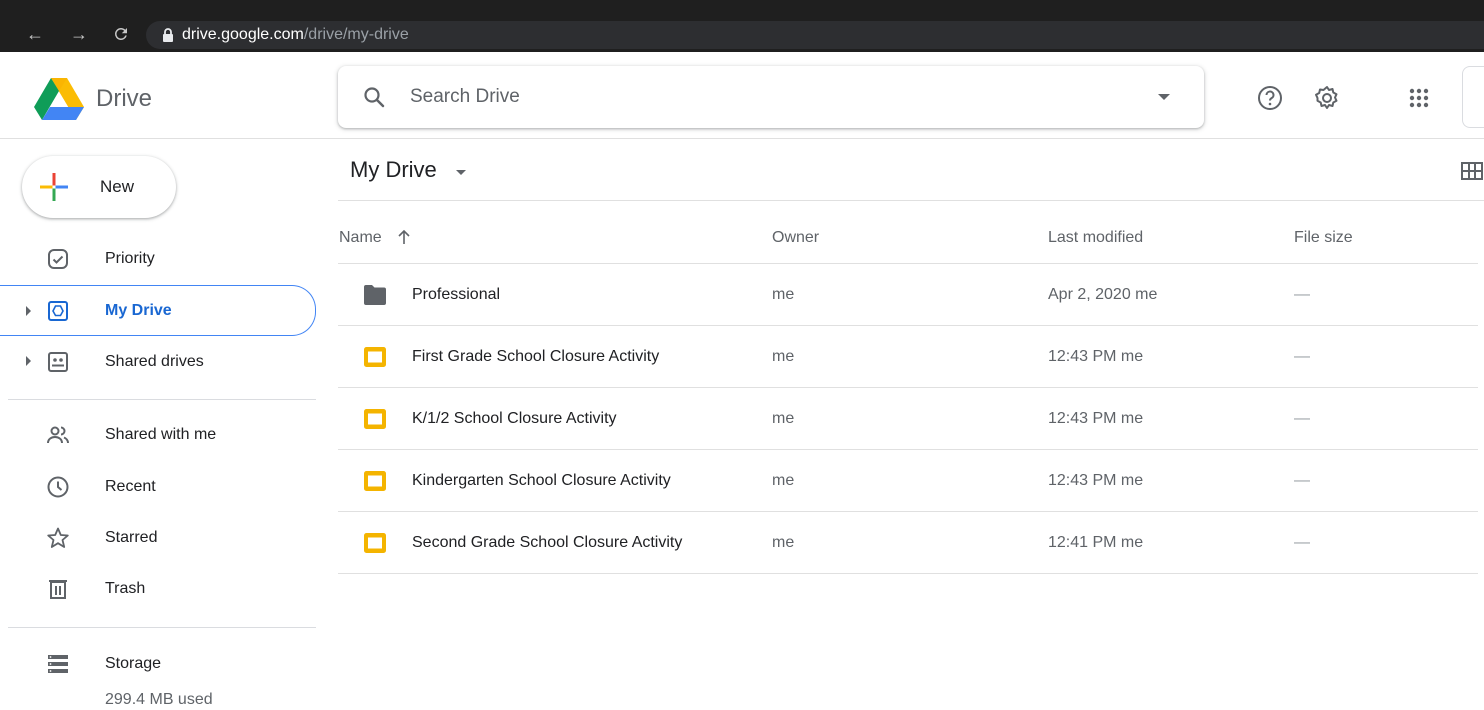 The width and height of the screenshot is (1484, 710). Describe the element at coordinates (356, 34) in the screenshot. I see `url-path: /drive/my-drive` at that location.